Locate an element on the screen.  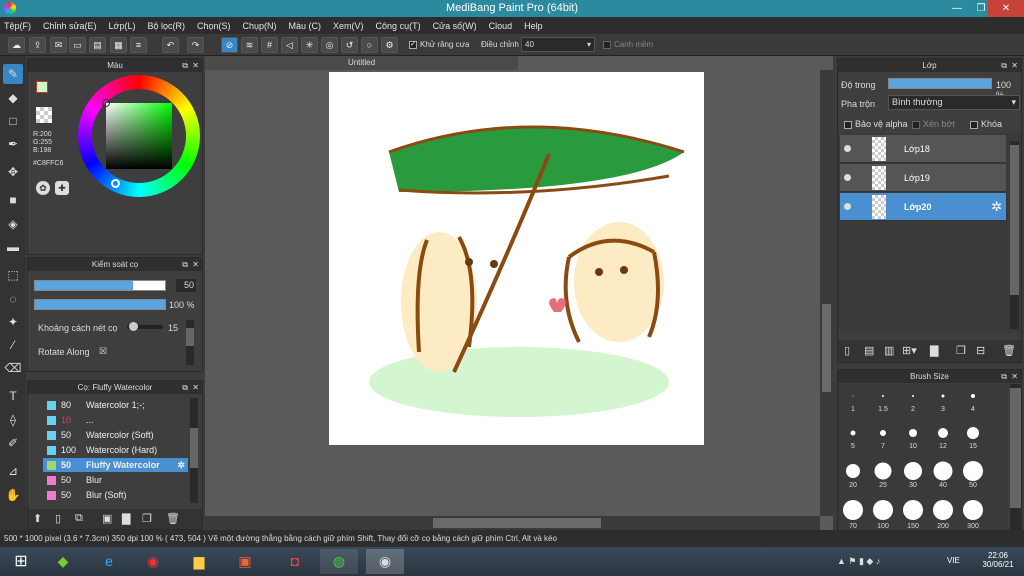
soft-edge-checkbox: Canh mềm is located at coordinates (628, 44).